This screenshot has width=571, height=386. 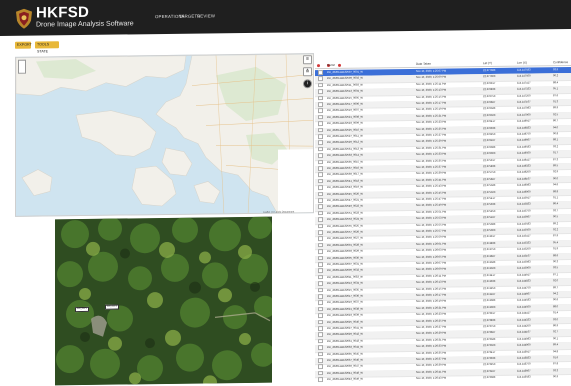 I want to click on map-toolbar: ≡ ⋔ i, so click(x=307, y=73).